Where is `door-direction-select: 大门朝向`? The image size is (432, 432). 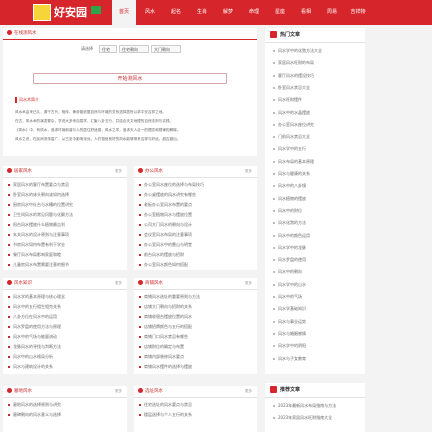 door-direction-select: 大门朝向 is located at coordinates (166, 49).